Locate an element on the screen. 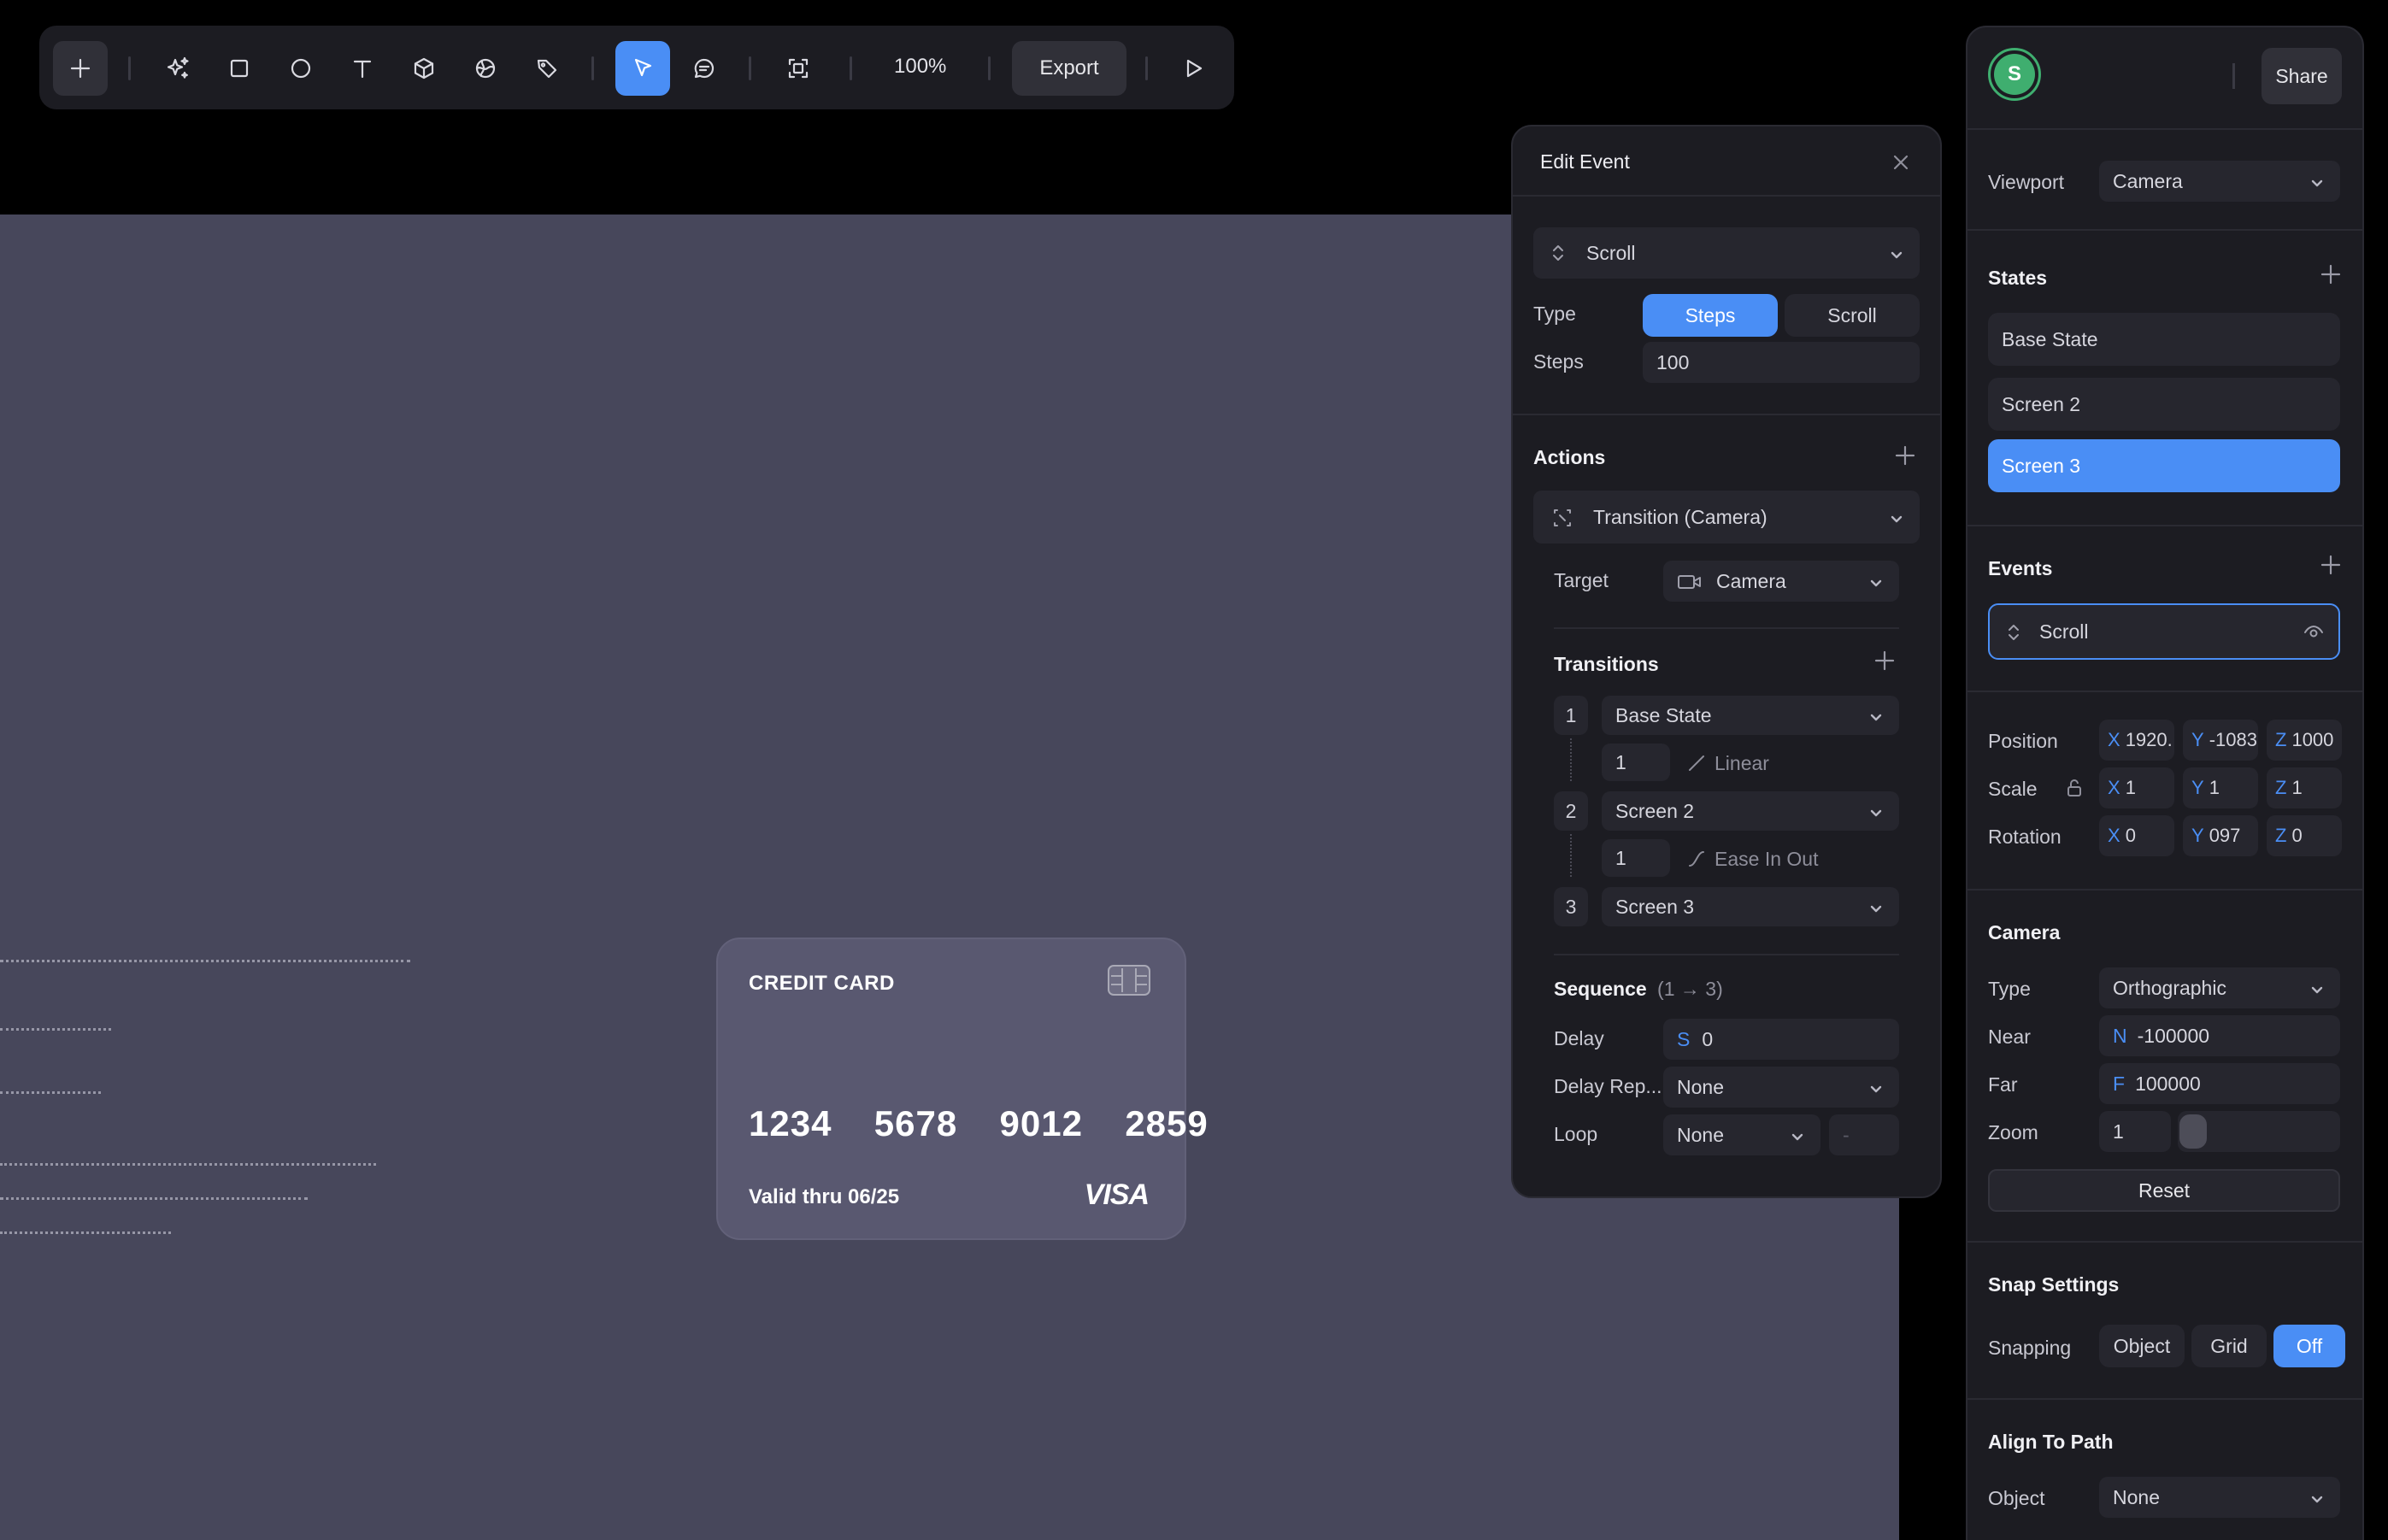  scale-y-input: Y1 is located at coordinates (2220, 787).